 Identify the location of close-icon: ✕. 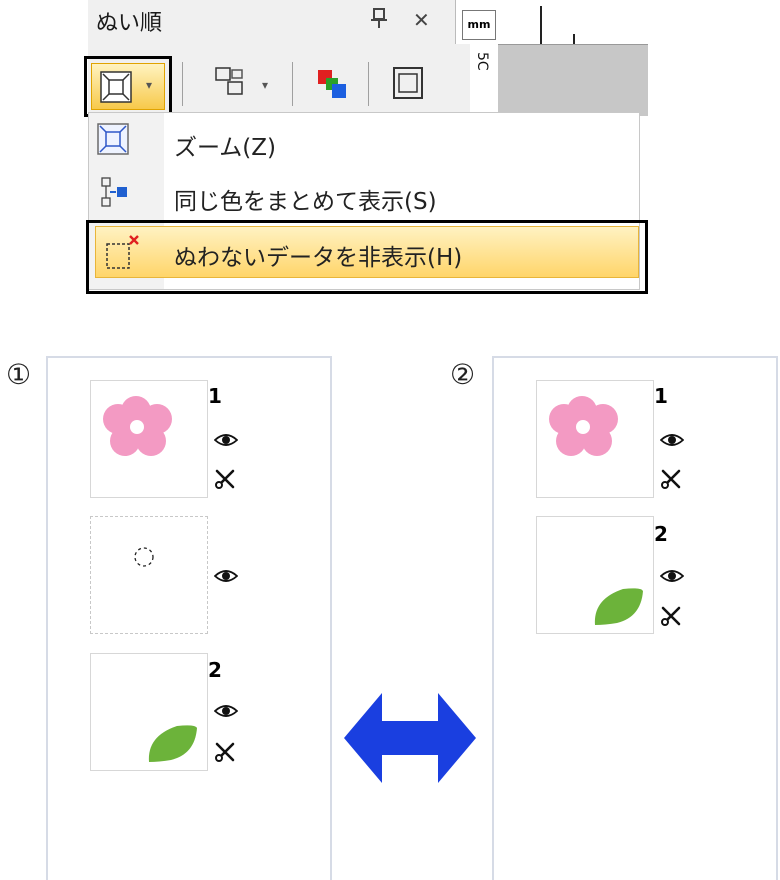
(421, 20).